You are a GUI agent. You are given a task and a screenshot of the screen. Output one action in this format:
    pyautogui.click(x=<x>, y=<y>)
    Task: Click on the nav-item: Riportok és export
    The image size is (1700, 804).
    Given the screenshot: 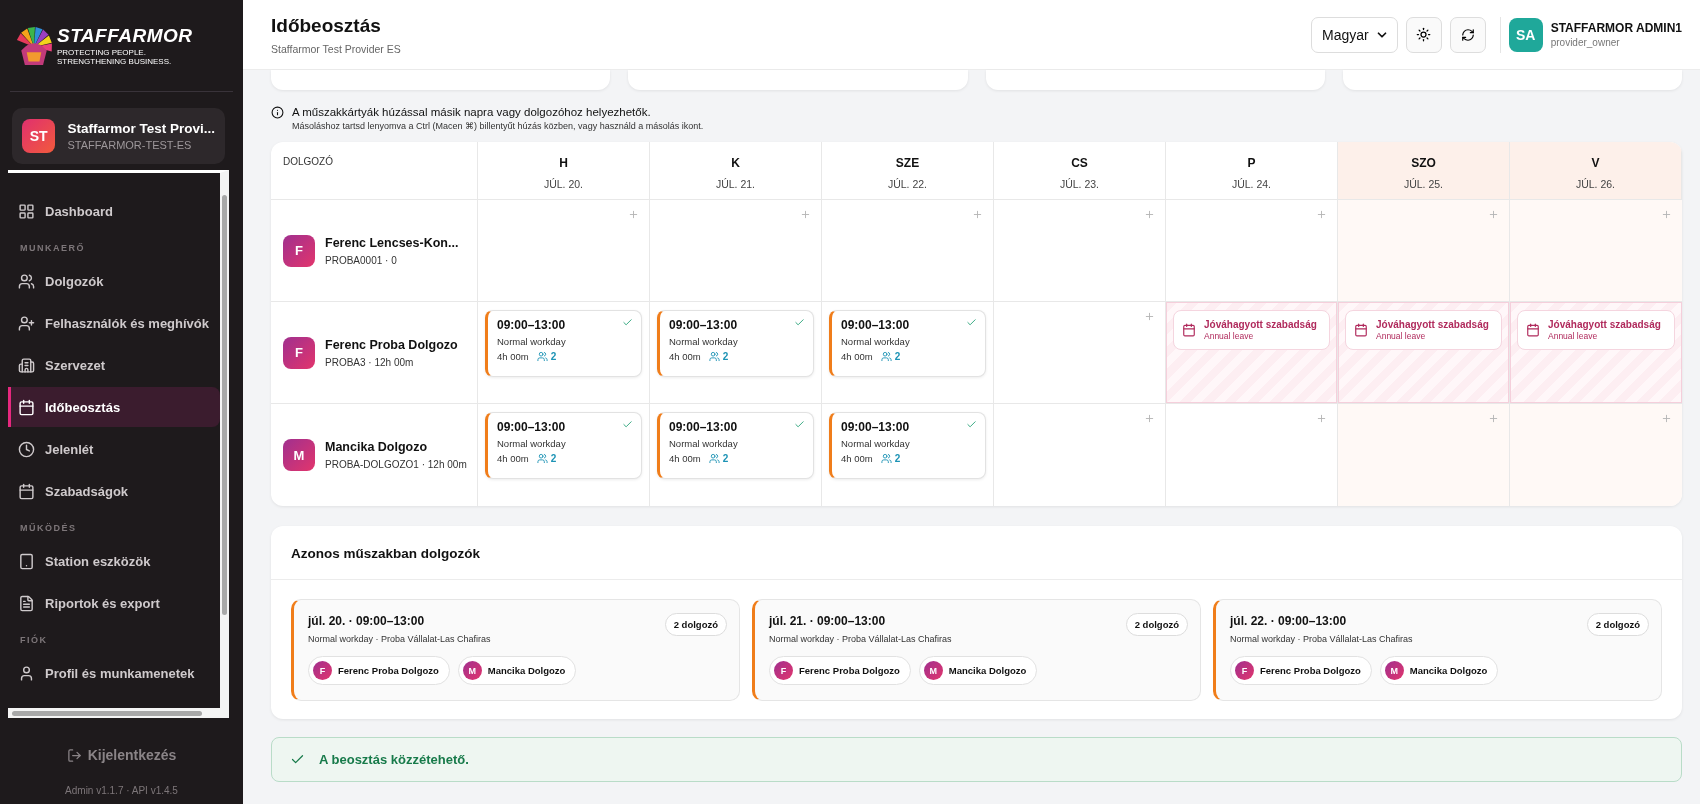 What is the action you would take?
    pyautogui.click(x=114, y=603)
    